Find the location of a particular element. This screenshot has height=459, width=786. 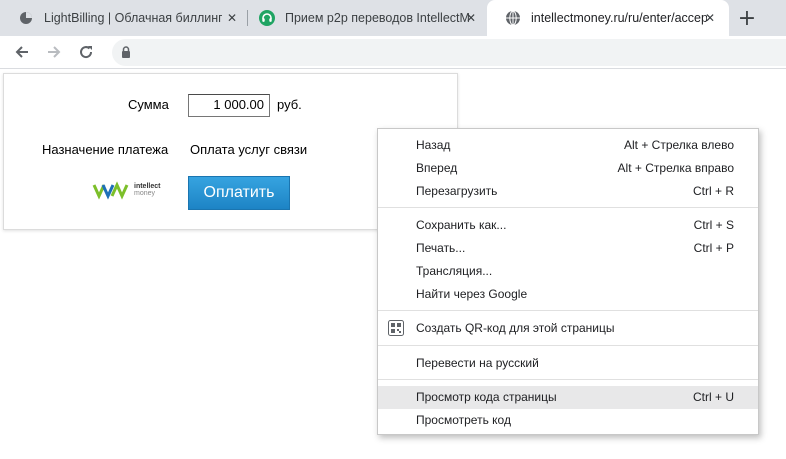

green-headset-icon is located at coordinates (267, 18).